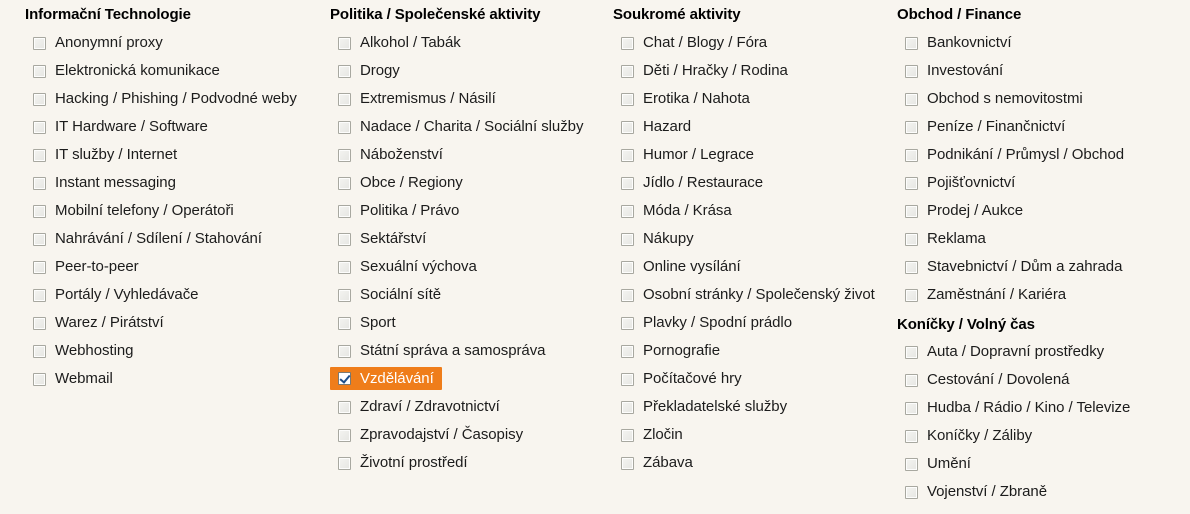 The image size is (1190, 514). I want to click on category-item: Nákupy, so click(753, 239).